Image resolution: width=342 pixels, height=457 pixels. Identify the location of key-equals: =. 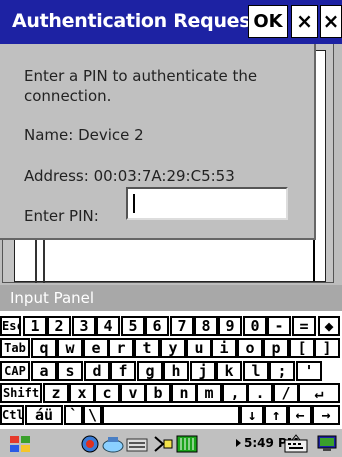
(304, 326).